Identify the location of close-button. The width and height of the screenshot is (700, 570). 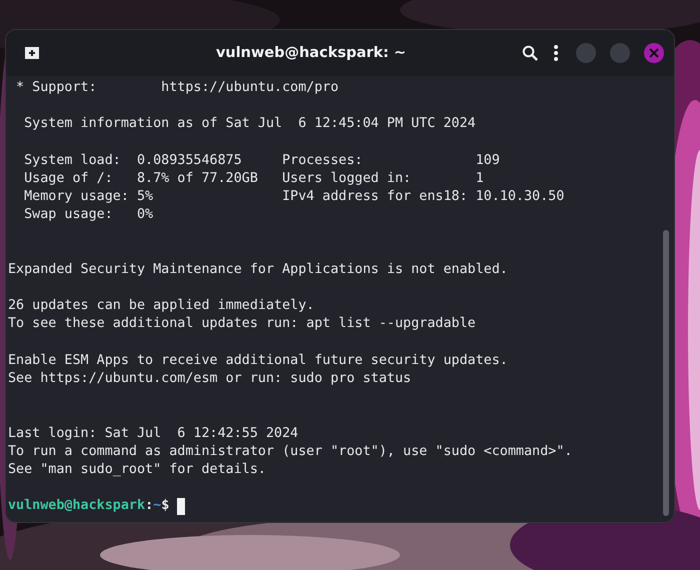
(654, 53).